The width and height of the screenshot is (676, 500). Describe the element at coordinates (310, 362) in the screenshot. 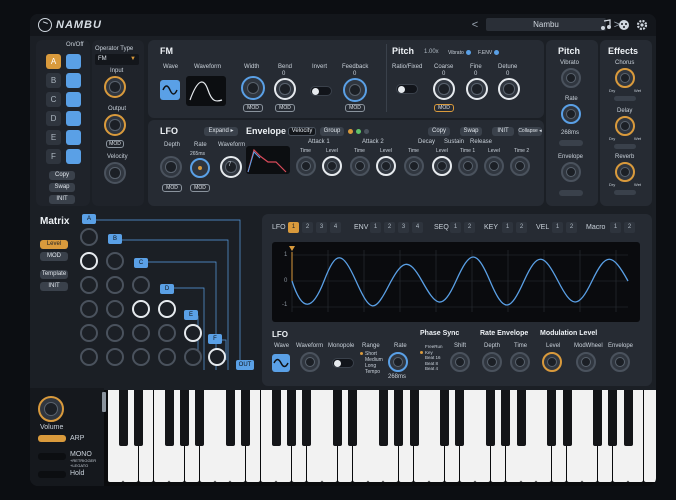

I see `lfo-bottom-waveform-knob` at that location.